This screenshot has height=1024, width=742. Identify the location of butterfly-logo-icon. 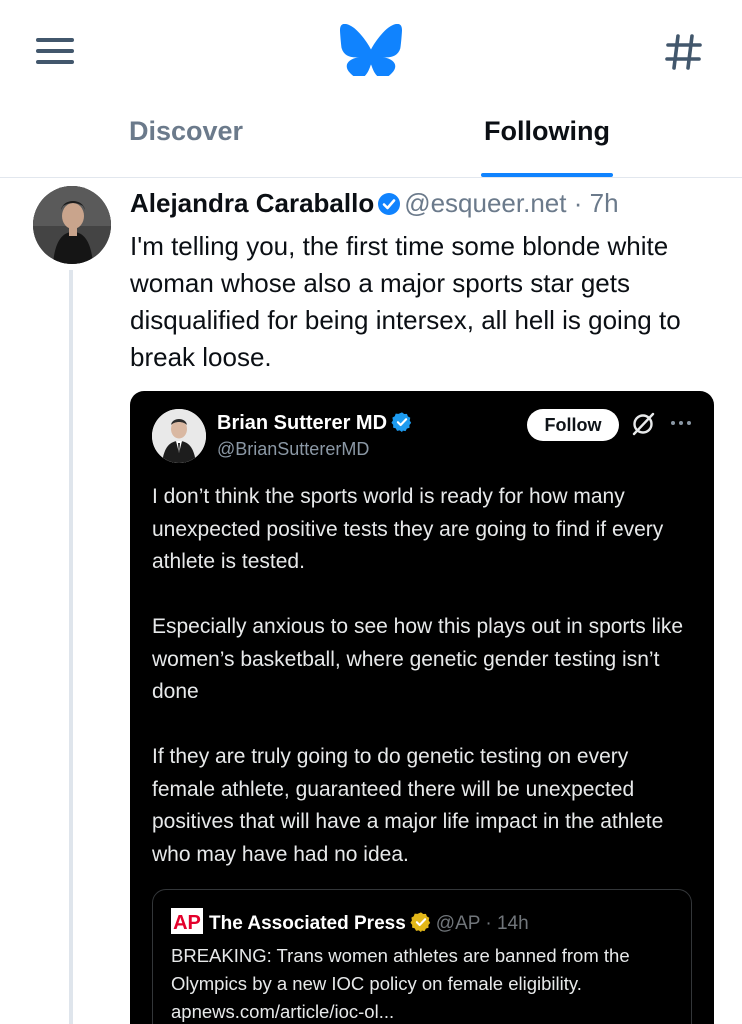
(371, 50).